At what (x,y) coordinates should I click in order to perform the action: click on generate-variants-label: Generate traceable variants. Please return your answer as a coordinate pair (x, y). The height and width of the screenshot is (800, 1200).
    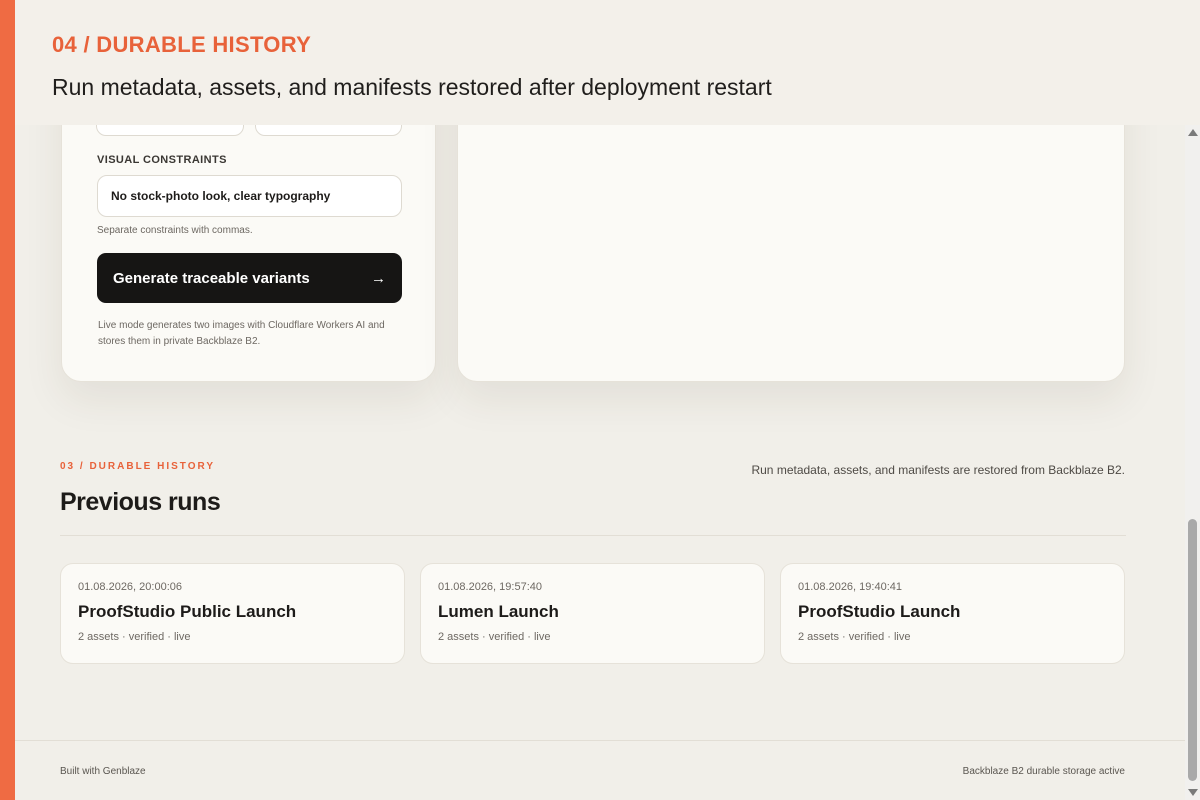
    Looking at the image, I should click on (211, 278).